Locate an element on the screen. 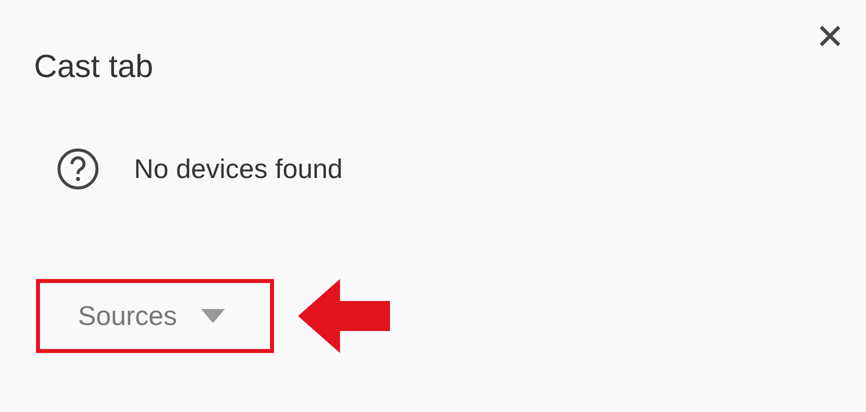 This screenshot has width=866, height=412. help-icon is located at coordinates (78, 169).